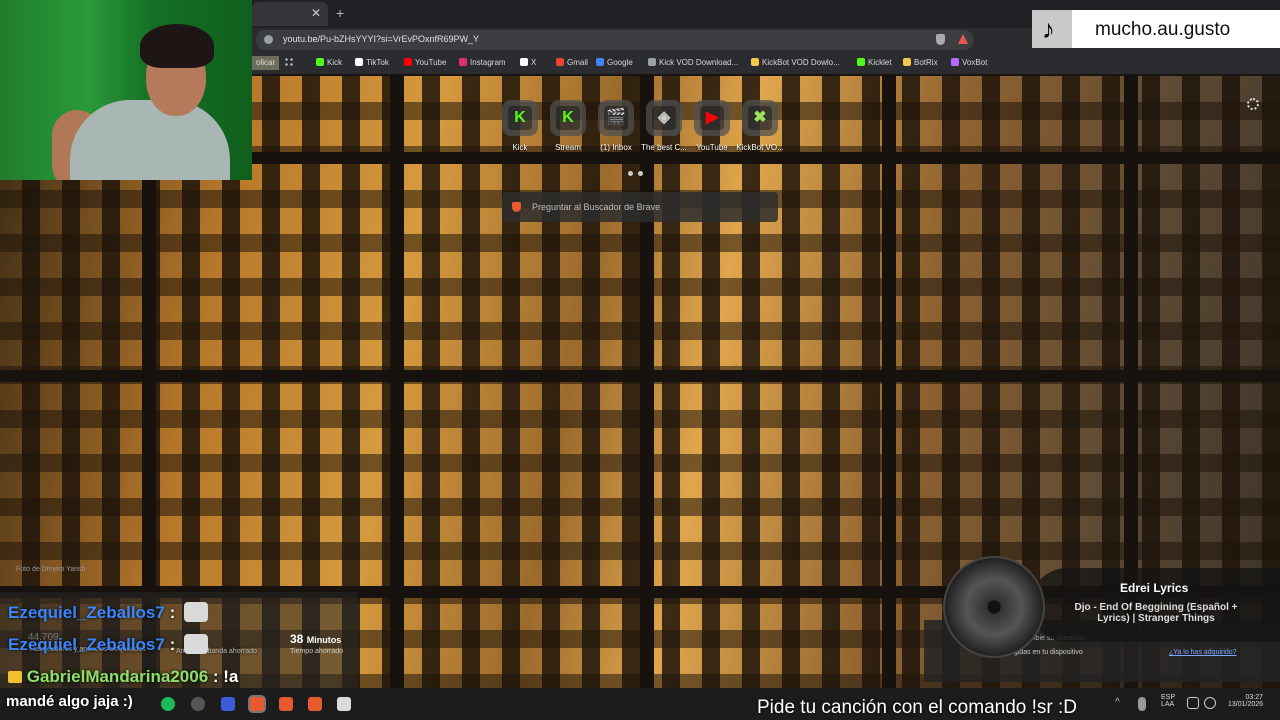 This screenshot has height=720, width=1280. I want to click on bookmark-label: Kick, so click(335, 62).